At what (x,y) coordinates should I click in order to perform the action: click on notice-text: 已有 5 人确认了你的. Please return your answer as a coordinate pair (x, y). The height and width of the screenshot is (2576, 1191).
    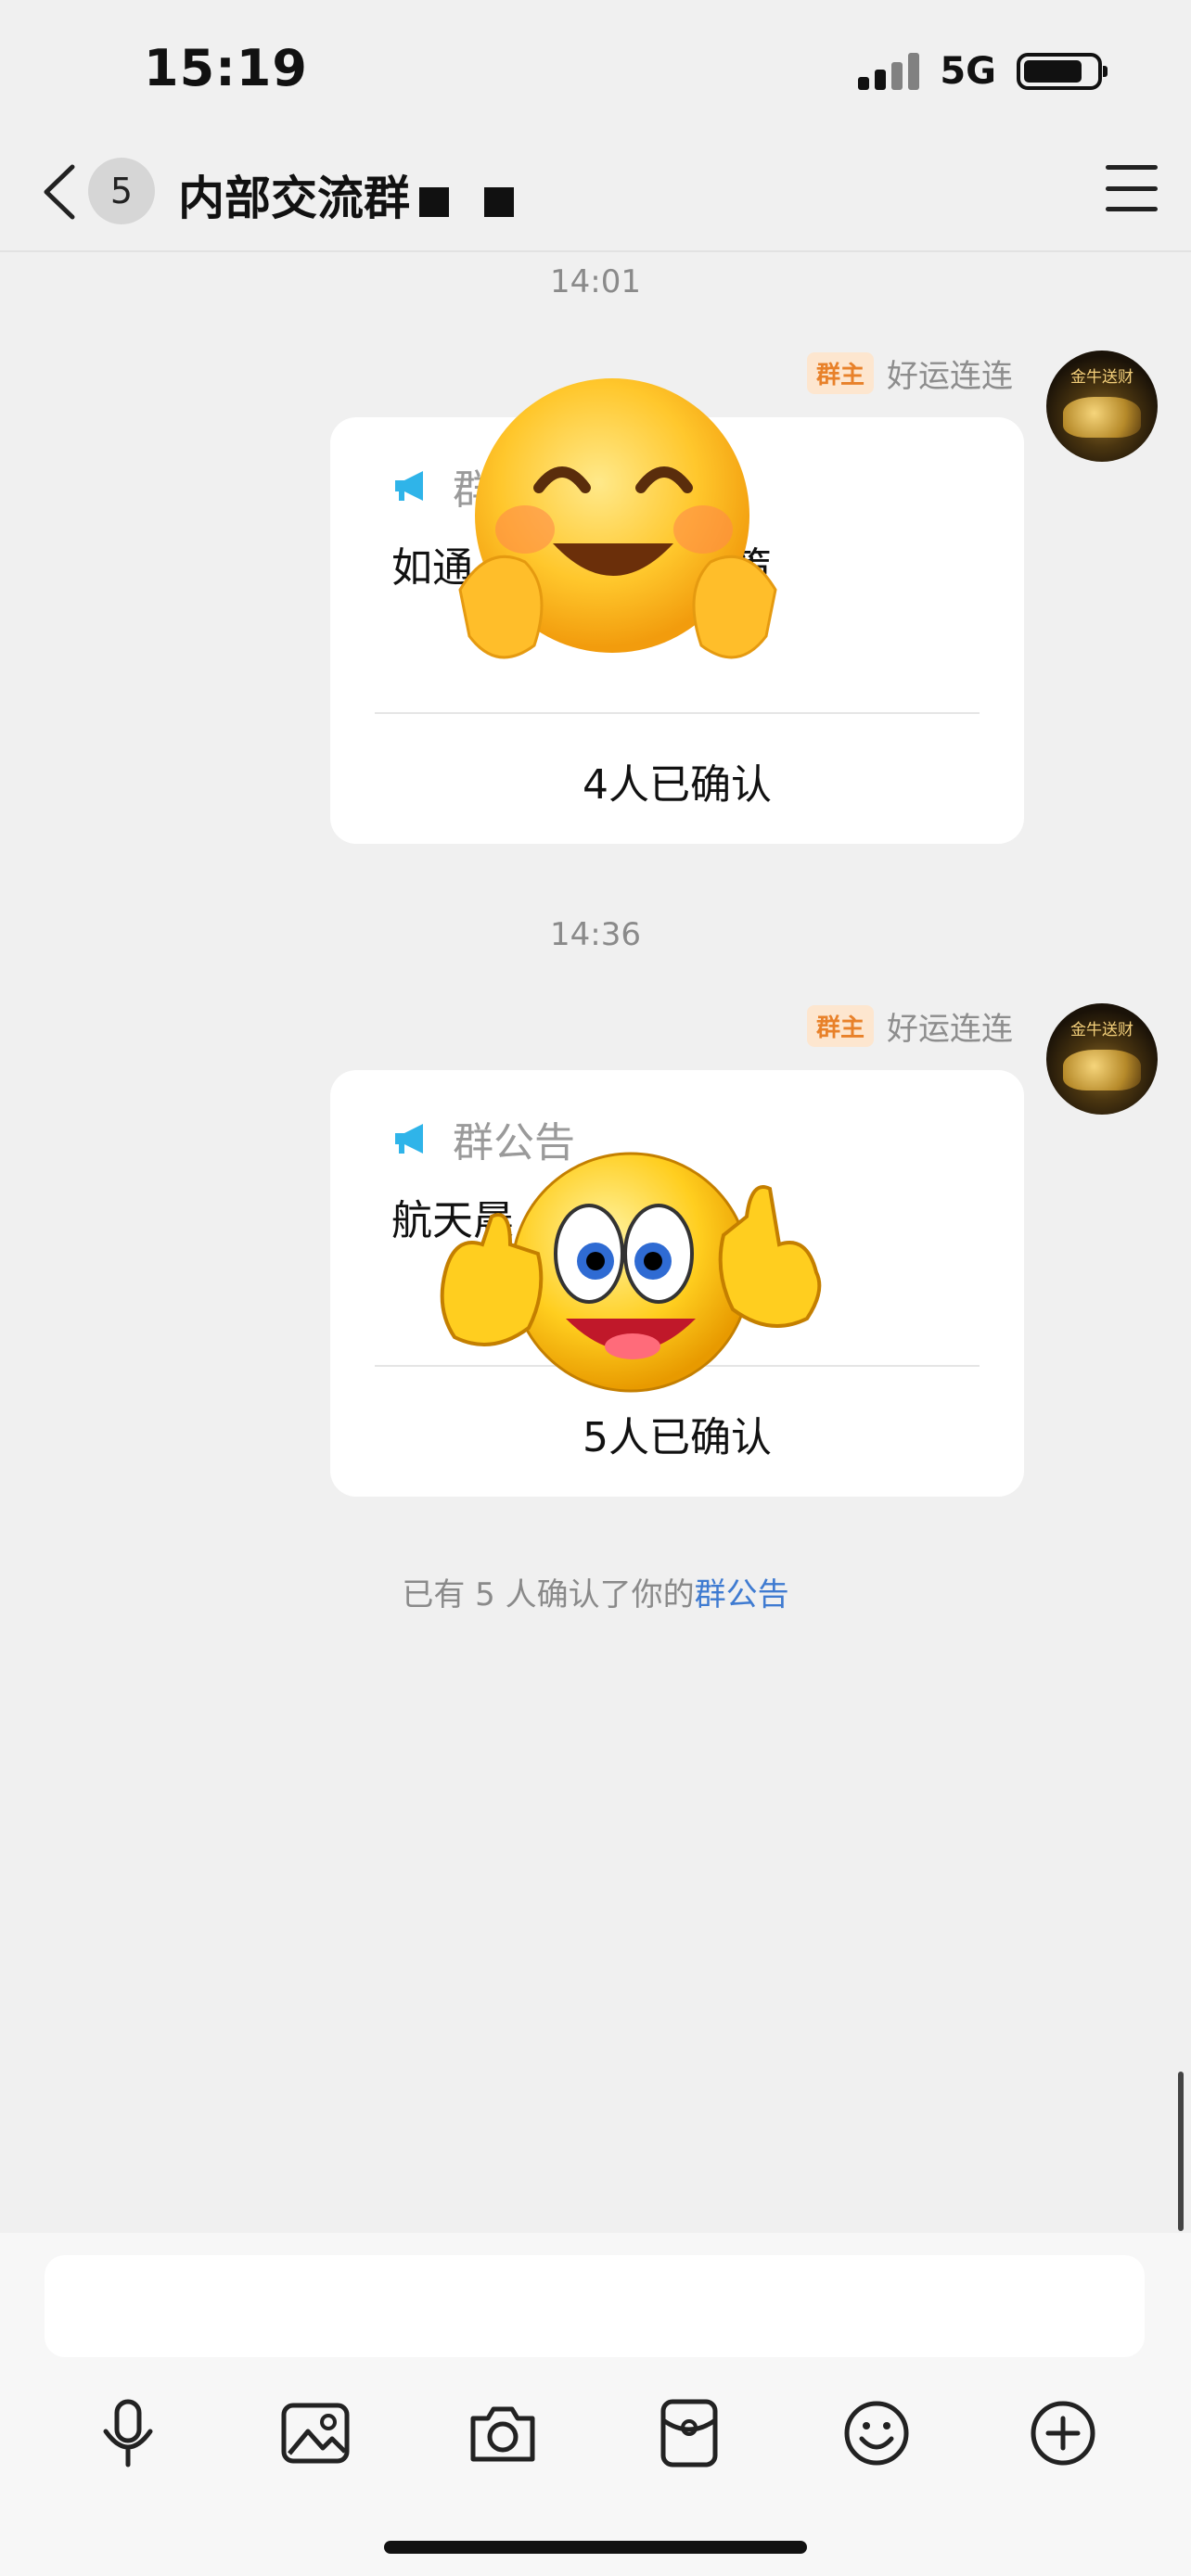
    Looking at the image, I should click on (548, 1594).